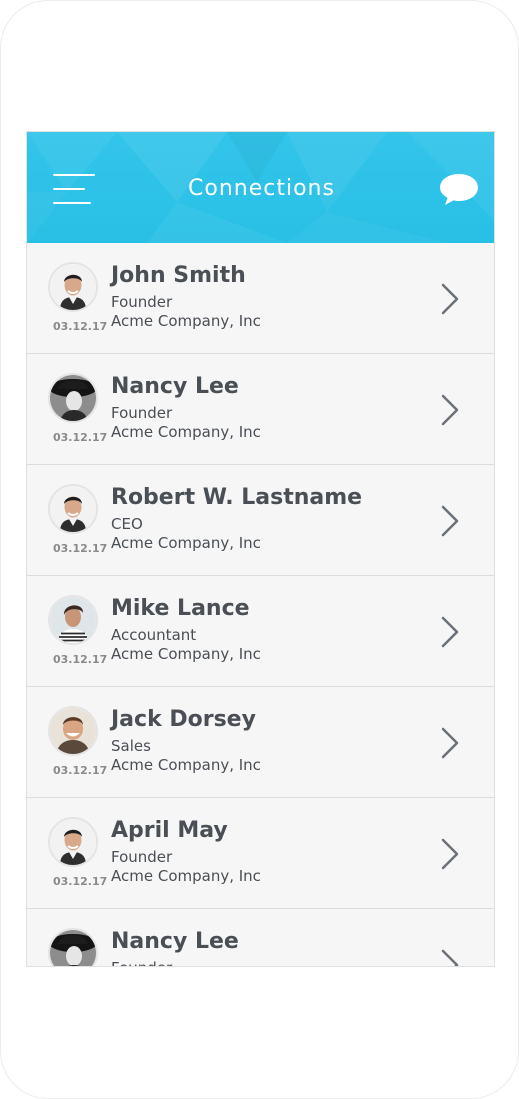 The width and height of the screenshot is (519, 1099). I want to click on connection-name: John Smith, so click(178, 275).